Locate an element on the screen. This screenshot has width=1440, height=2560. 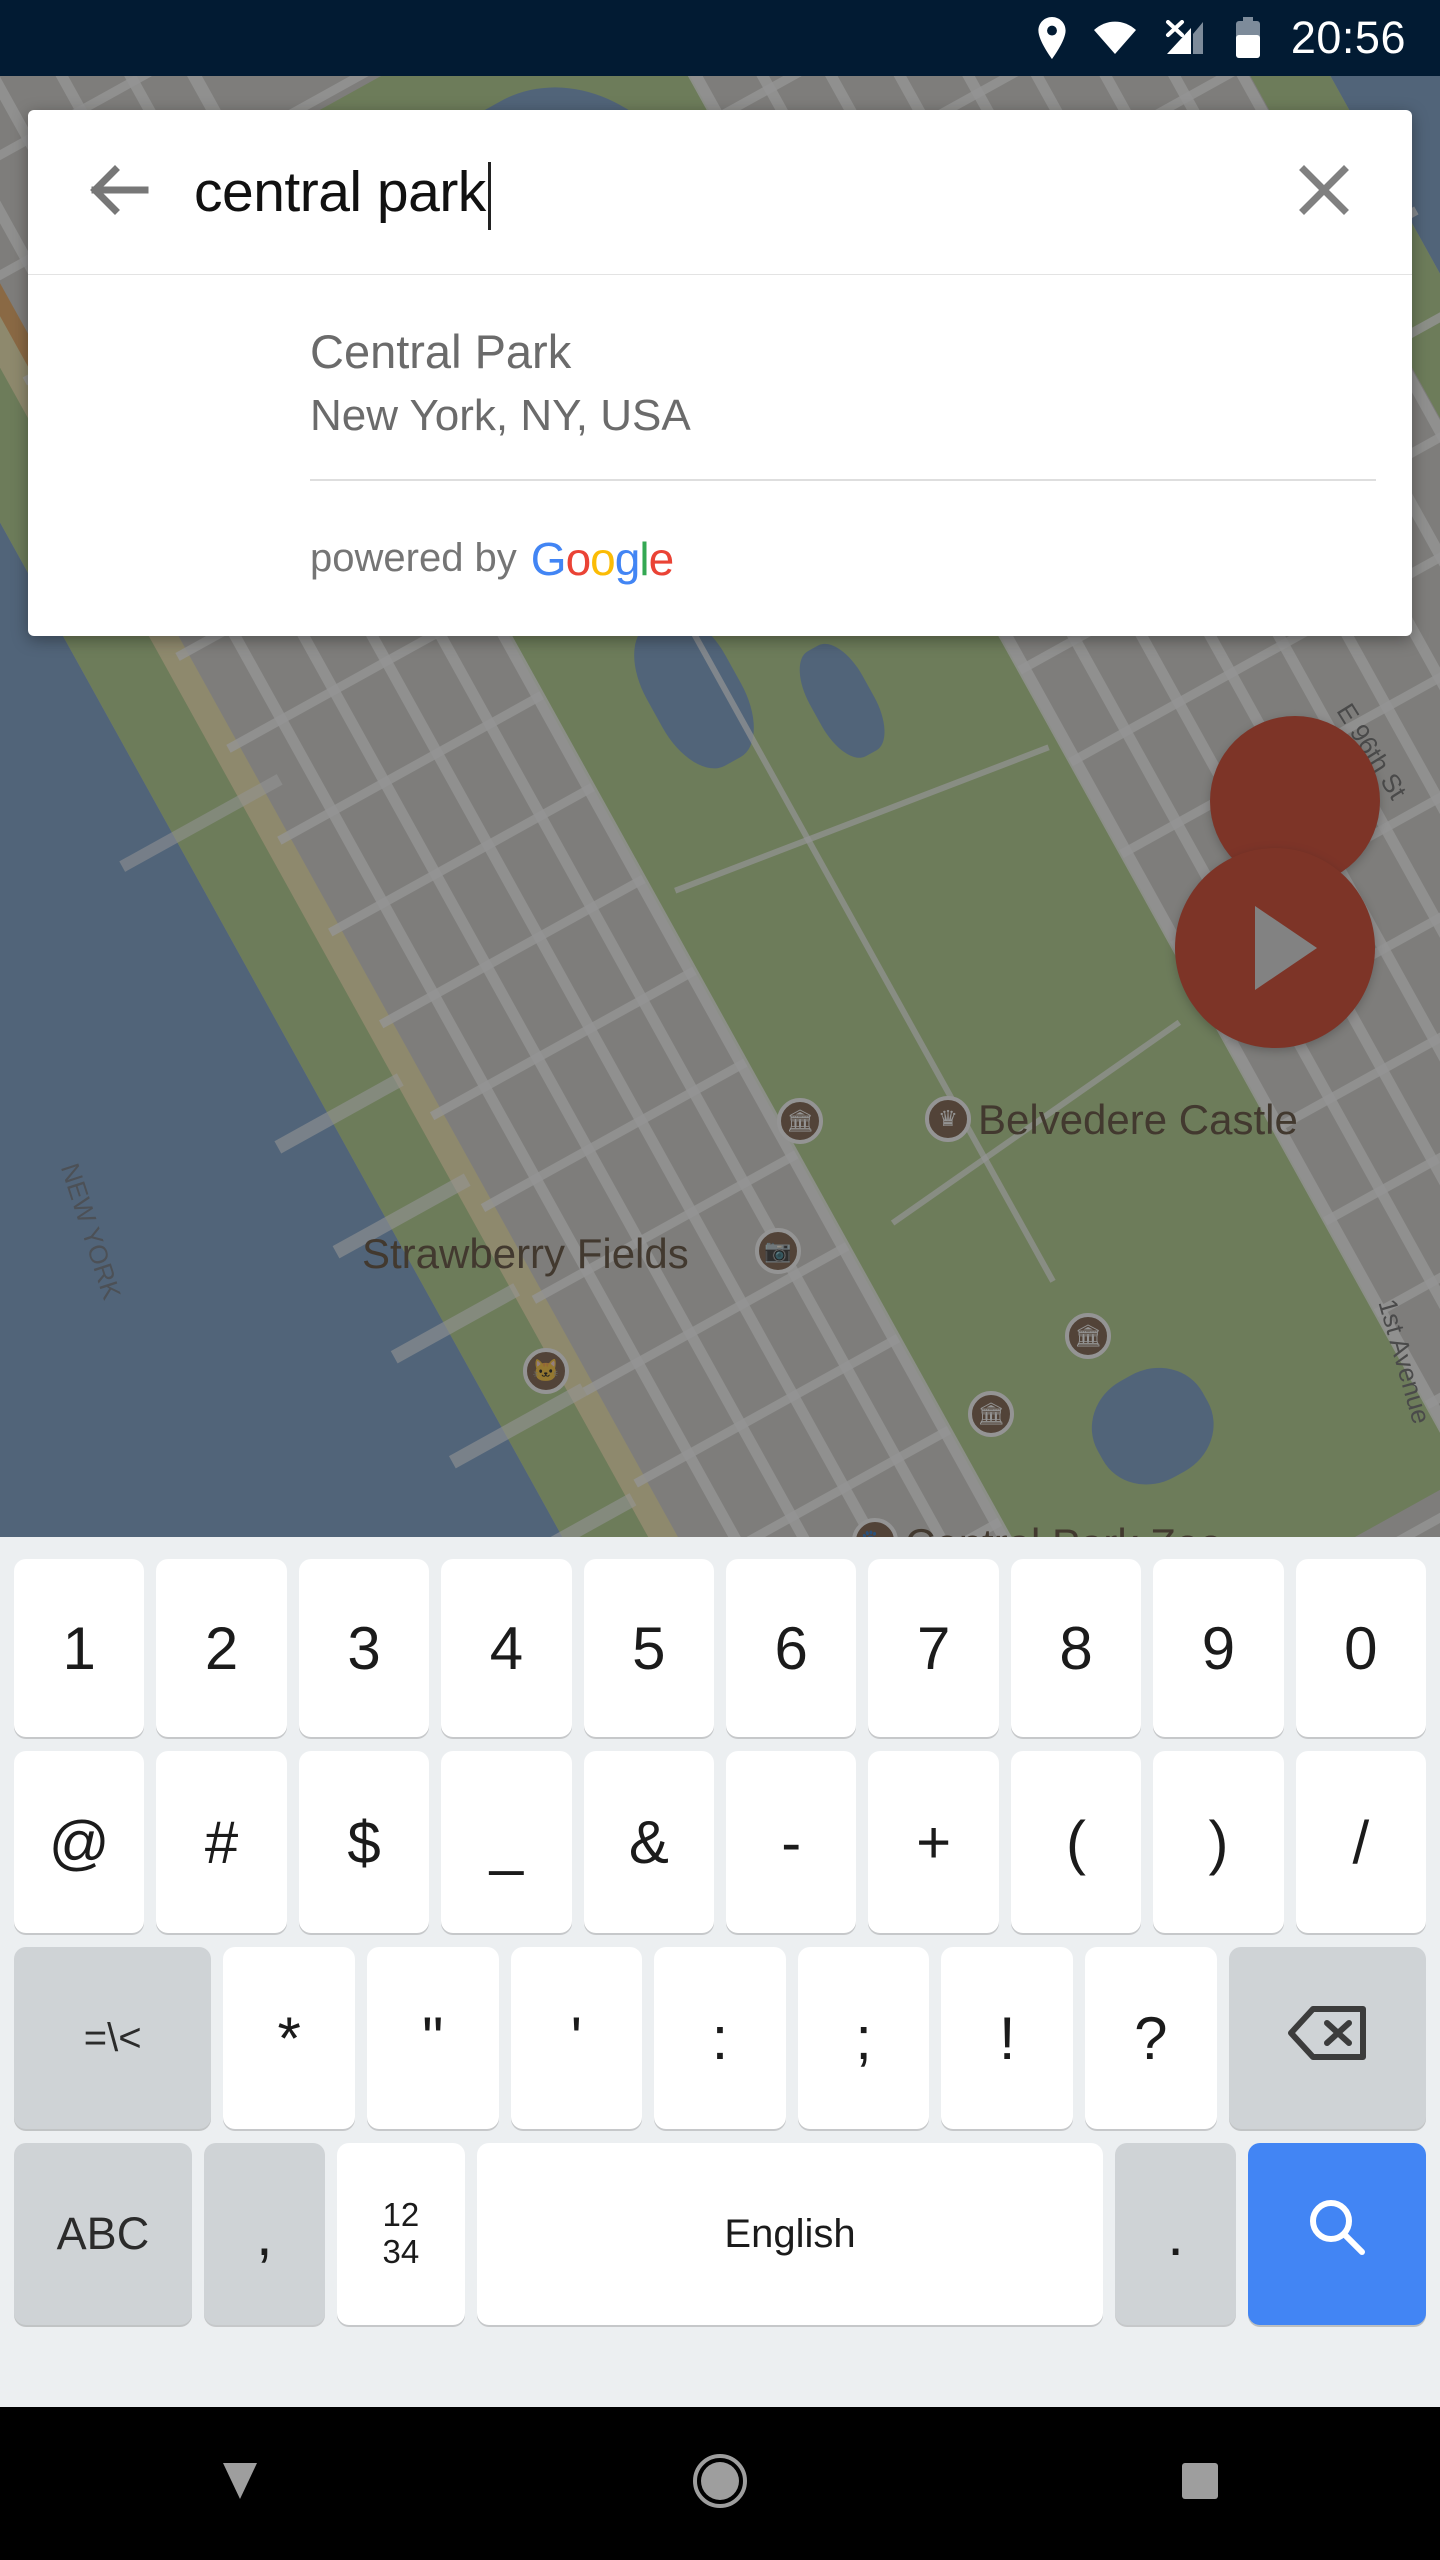
key-asterisk: * is located at coordinates (289, 2038).